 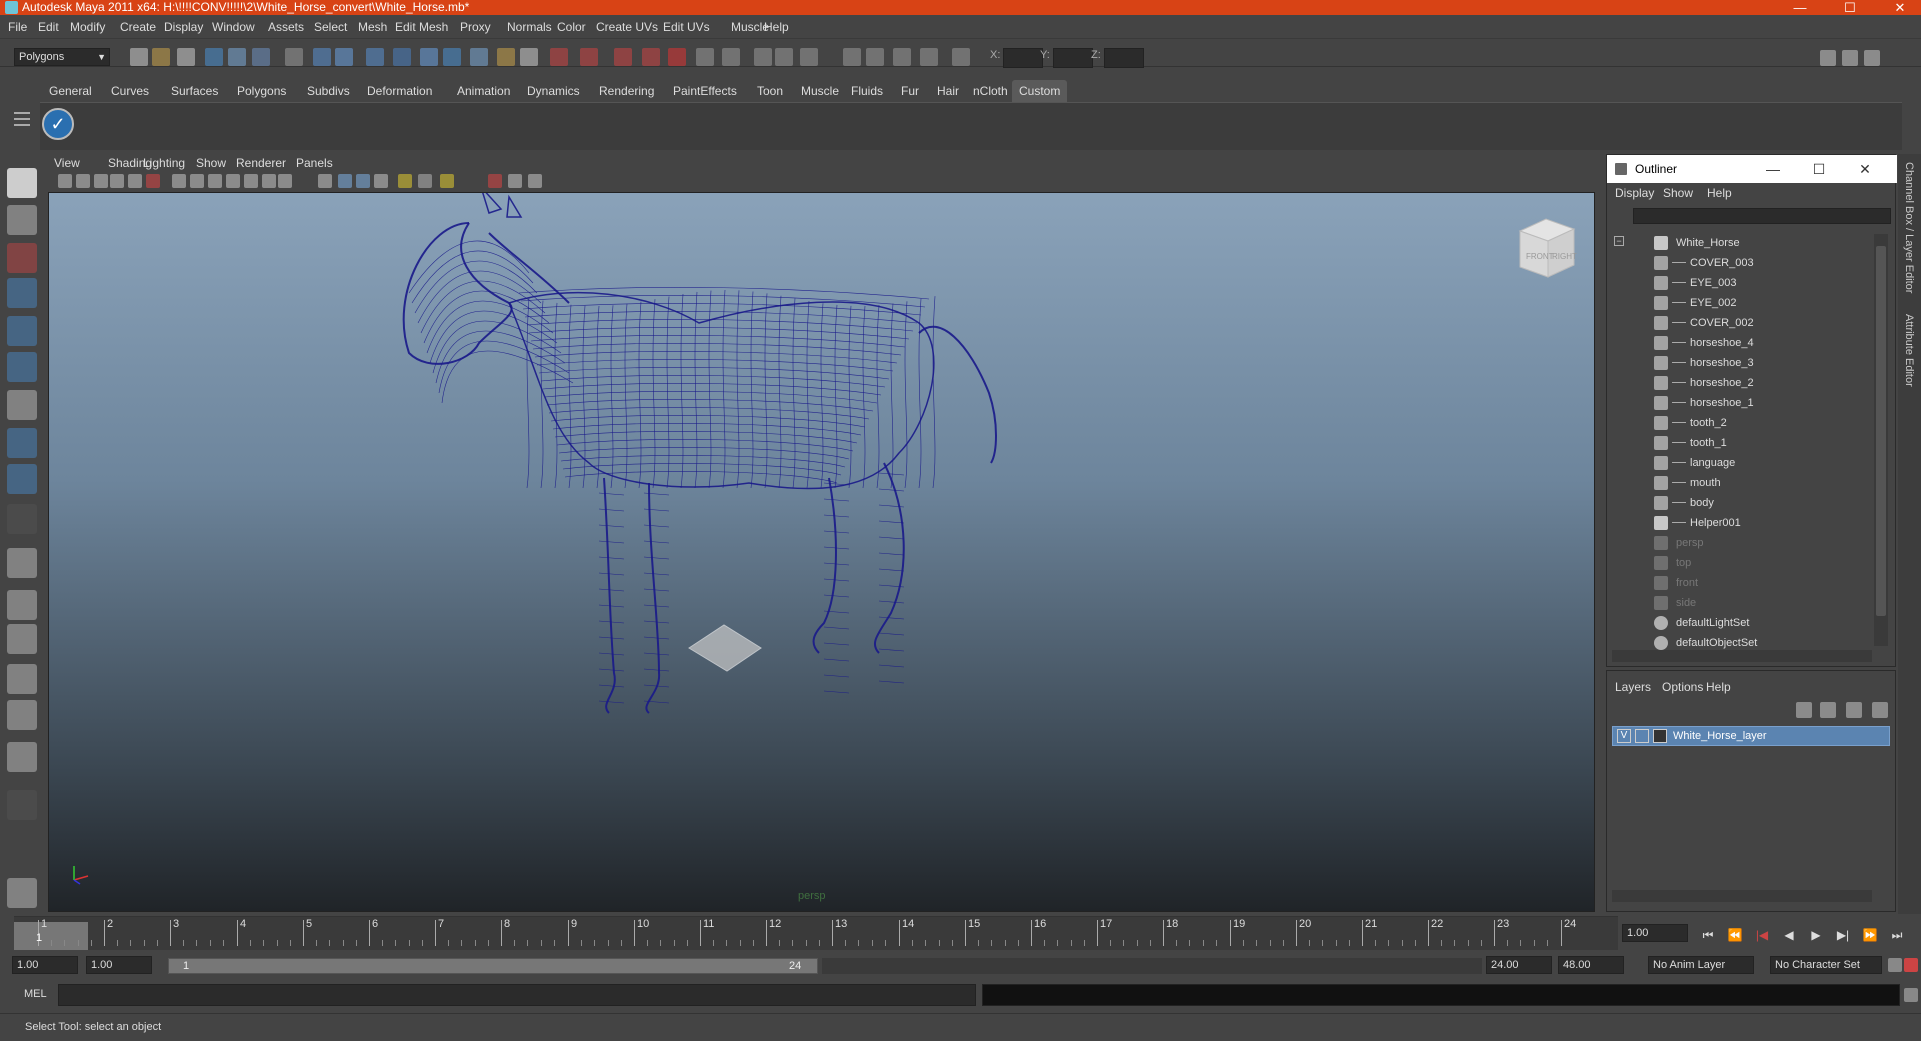 I want to click on shelf-menu-icon, so click(x=22, y=123).